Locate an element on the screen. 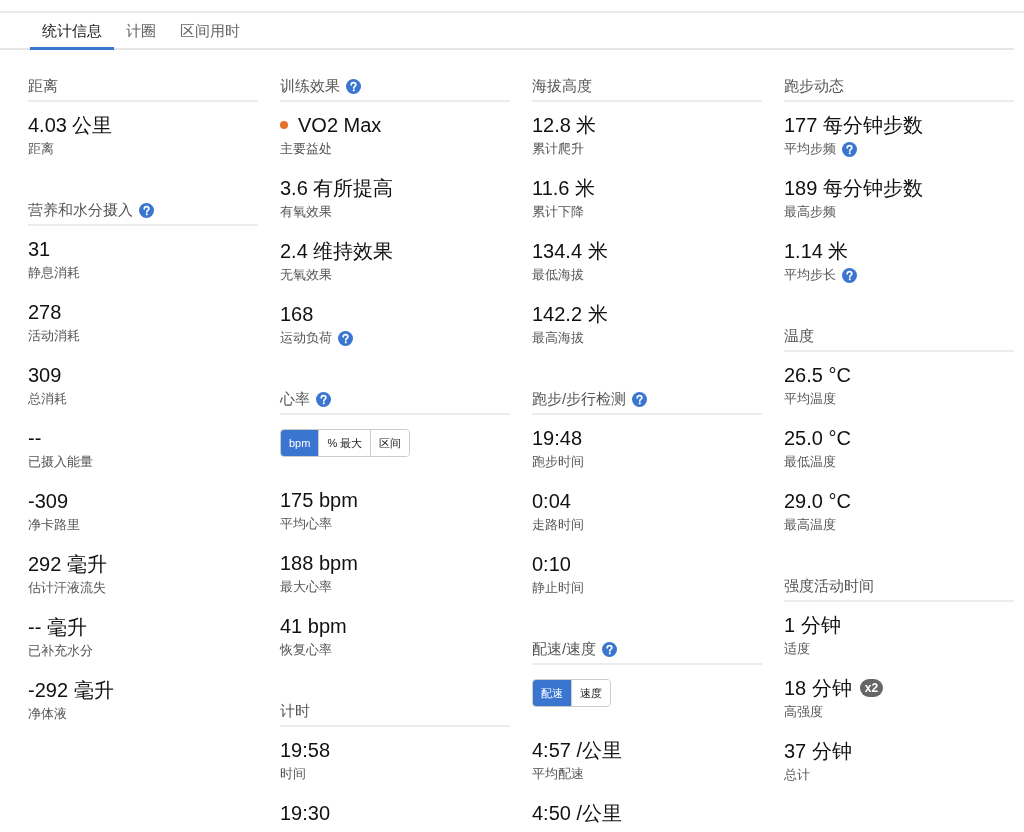 This screenshot has width=1024, height=832. stat-value: VO2 Max is located at coordinates (340, 125).